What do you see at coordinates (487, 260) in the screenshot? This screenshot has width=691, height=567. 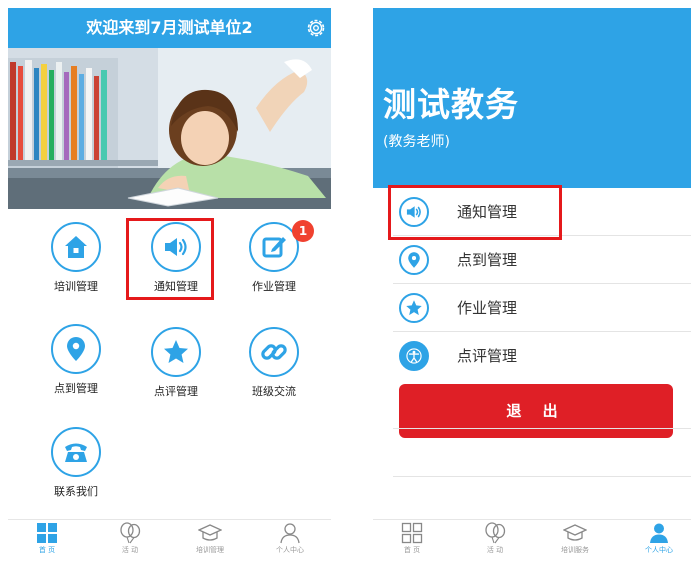 I see `menu-label: 点到管理` at bounding box center [487, 260].